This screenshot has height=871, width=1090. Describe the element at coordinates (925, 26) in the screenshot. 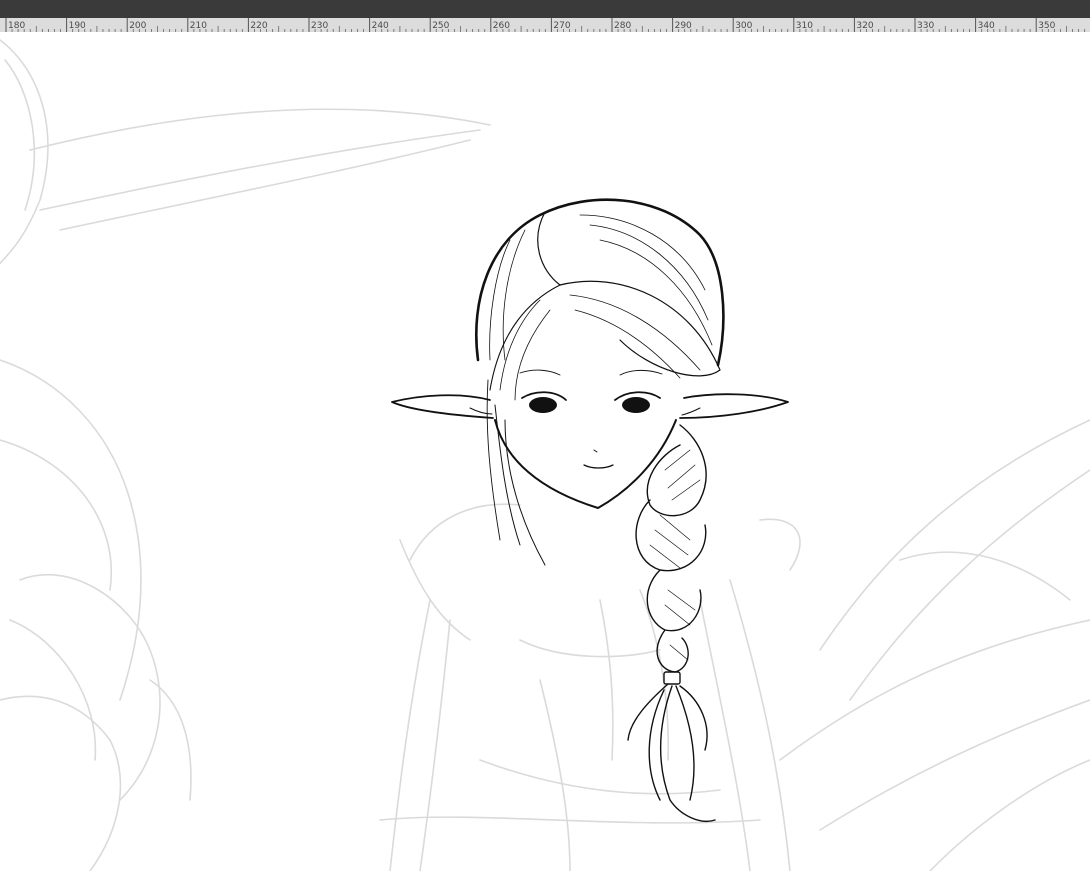

I see `ruler-label: 330` at that location.